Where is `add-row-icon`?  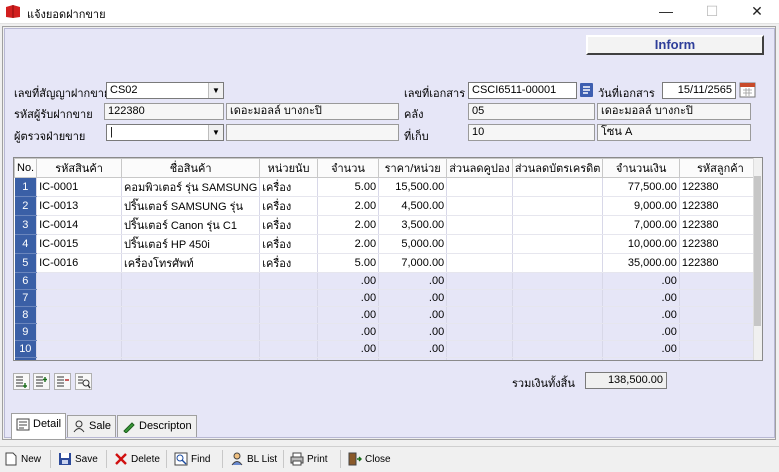
add-row-icon is located at coordinates (41, 381).